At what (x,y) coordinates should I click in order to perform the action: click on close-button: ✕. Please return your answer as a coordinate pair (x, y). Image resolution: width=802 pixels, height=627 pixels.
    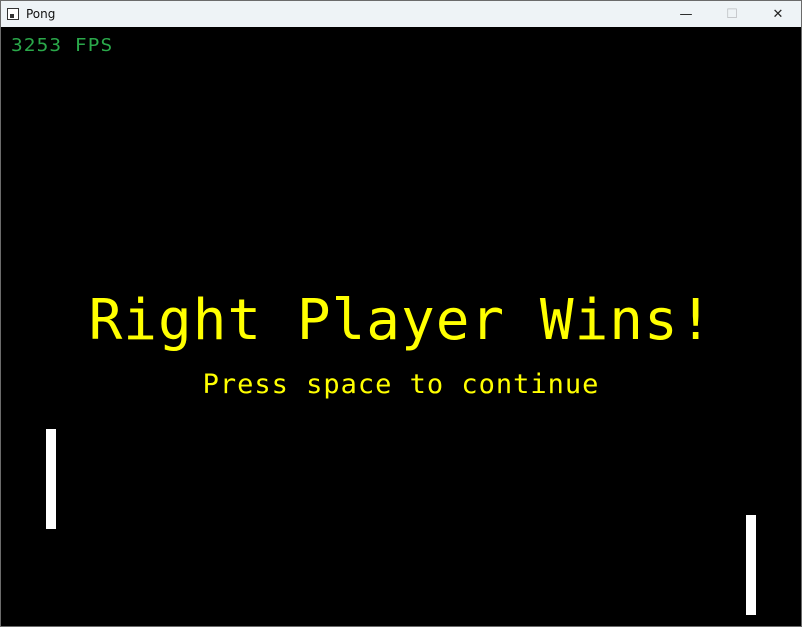
    Looking at the image, I should click on (778, 14).